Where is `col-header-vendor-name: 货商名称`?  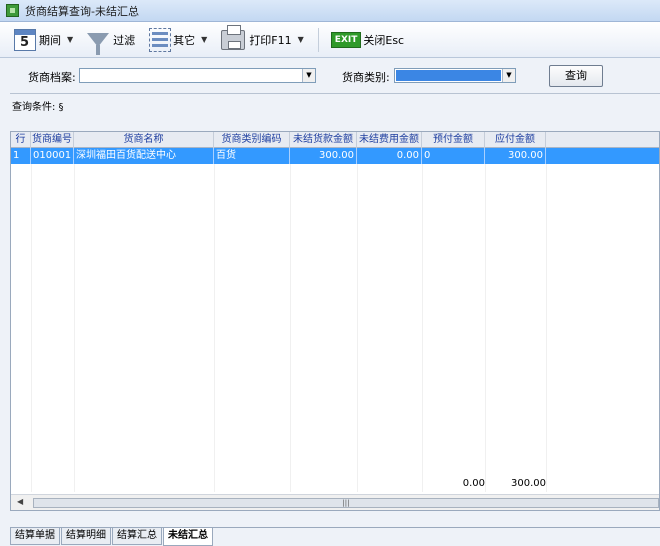 col-header-vendor-name: 货商名称 is located at coordinates (144, 140).